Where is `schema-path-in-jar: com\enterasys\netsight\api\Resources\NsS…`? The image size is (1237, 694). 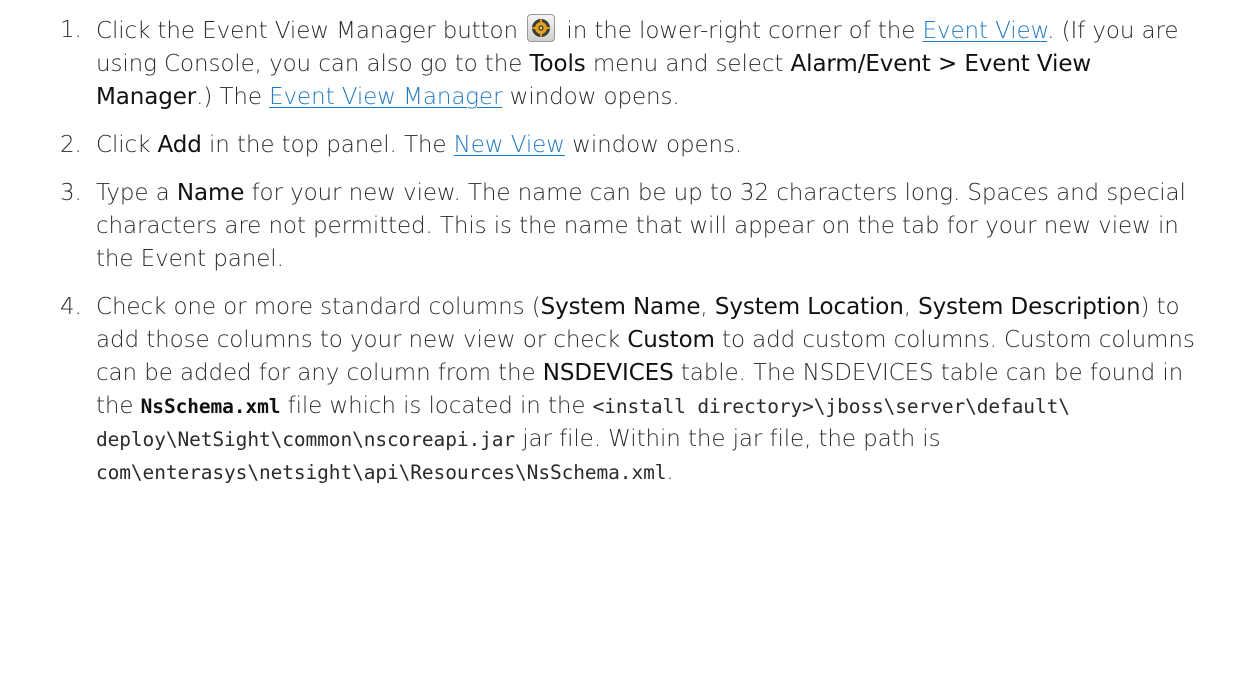
schema-path-in-jar: com\enterasys\netsight\api\Resources\NsS… is located at coordinates (381, 472).